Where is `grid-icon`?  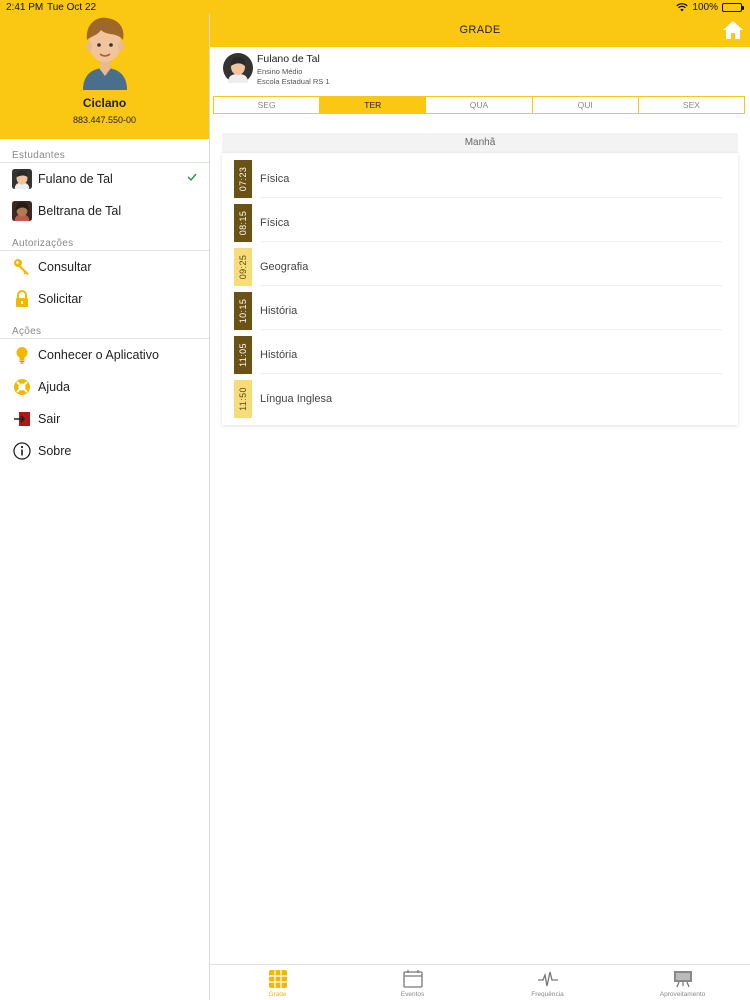
grid-icon is located at coordinates (277, 979).